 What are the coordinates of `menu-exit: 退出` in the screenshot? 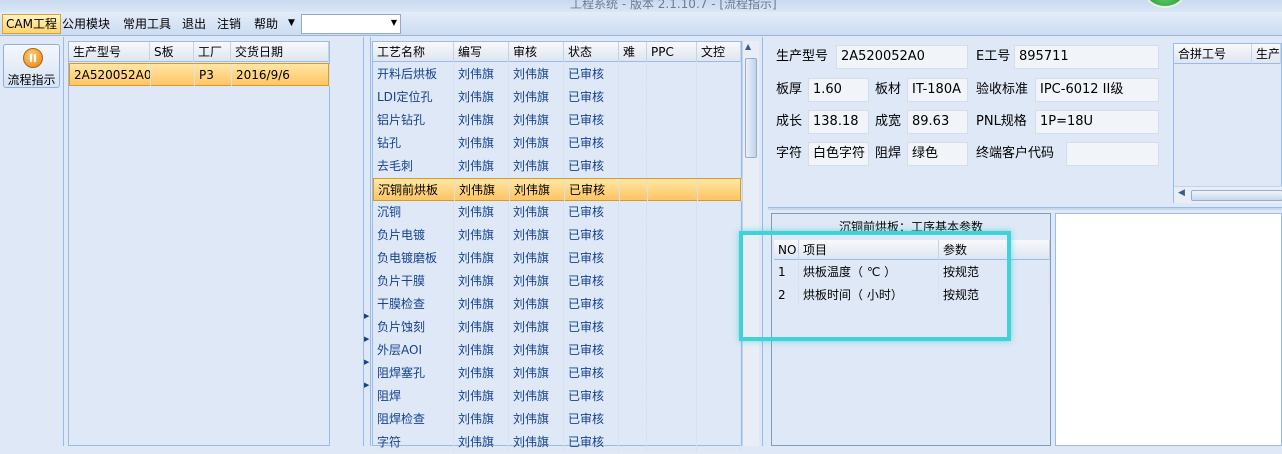 It's located at (194, 24).